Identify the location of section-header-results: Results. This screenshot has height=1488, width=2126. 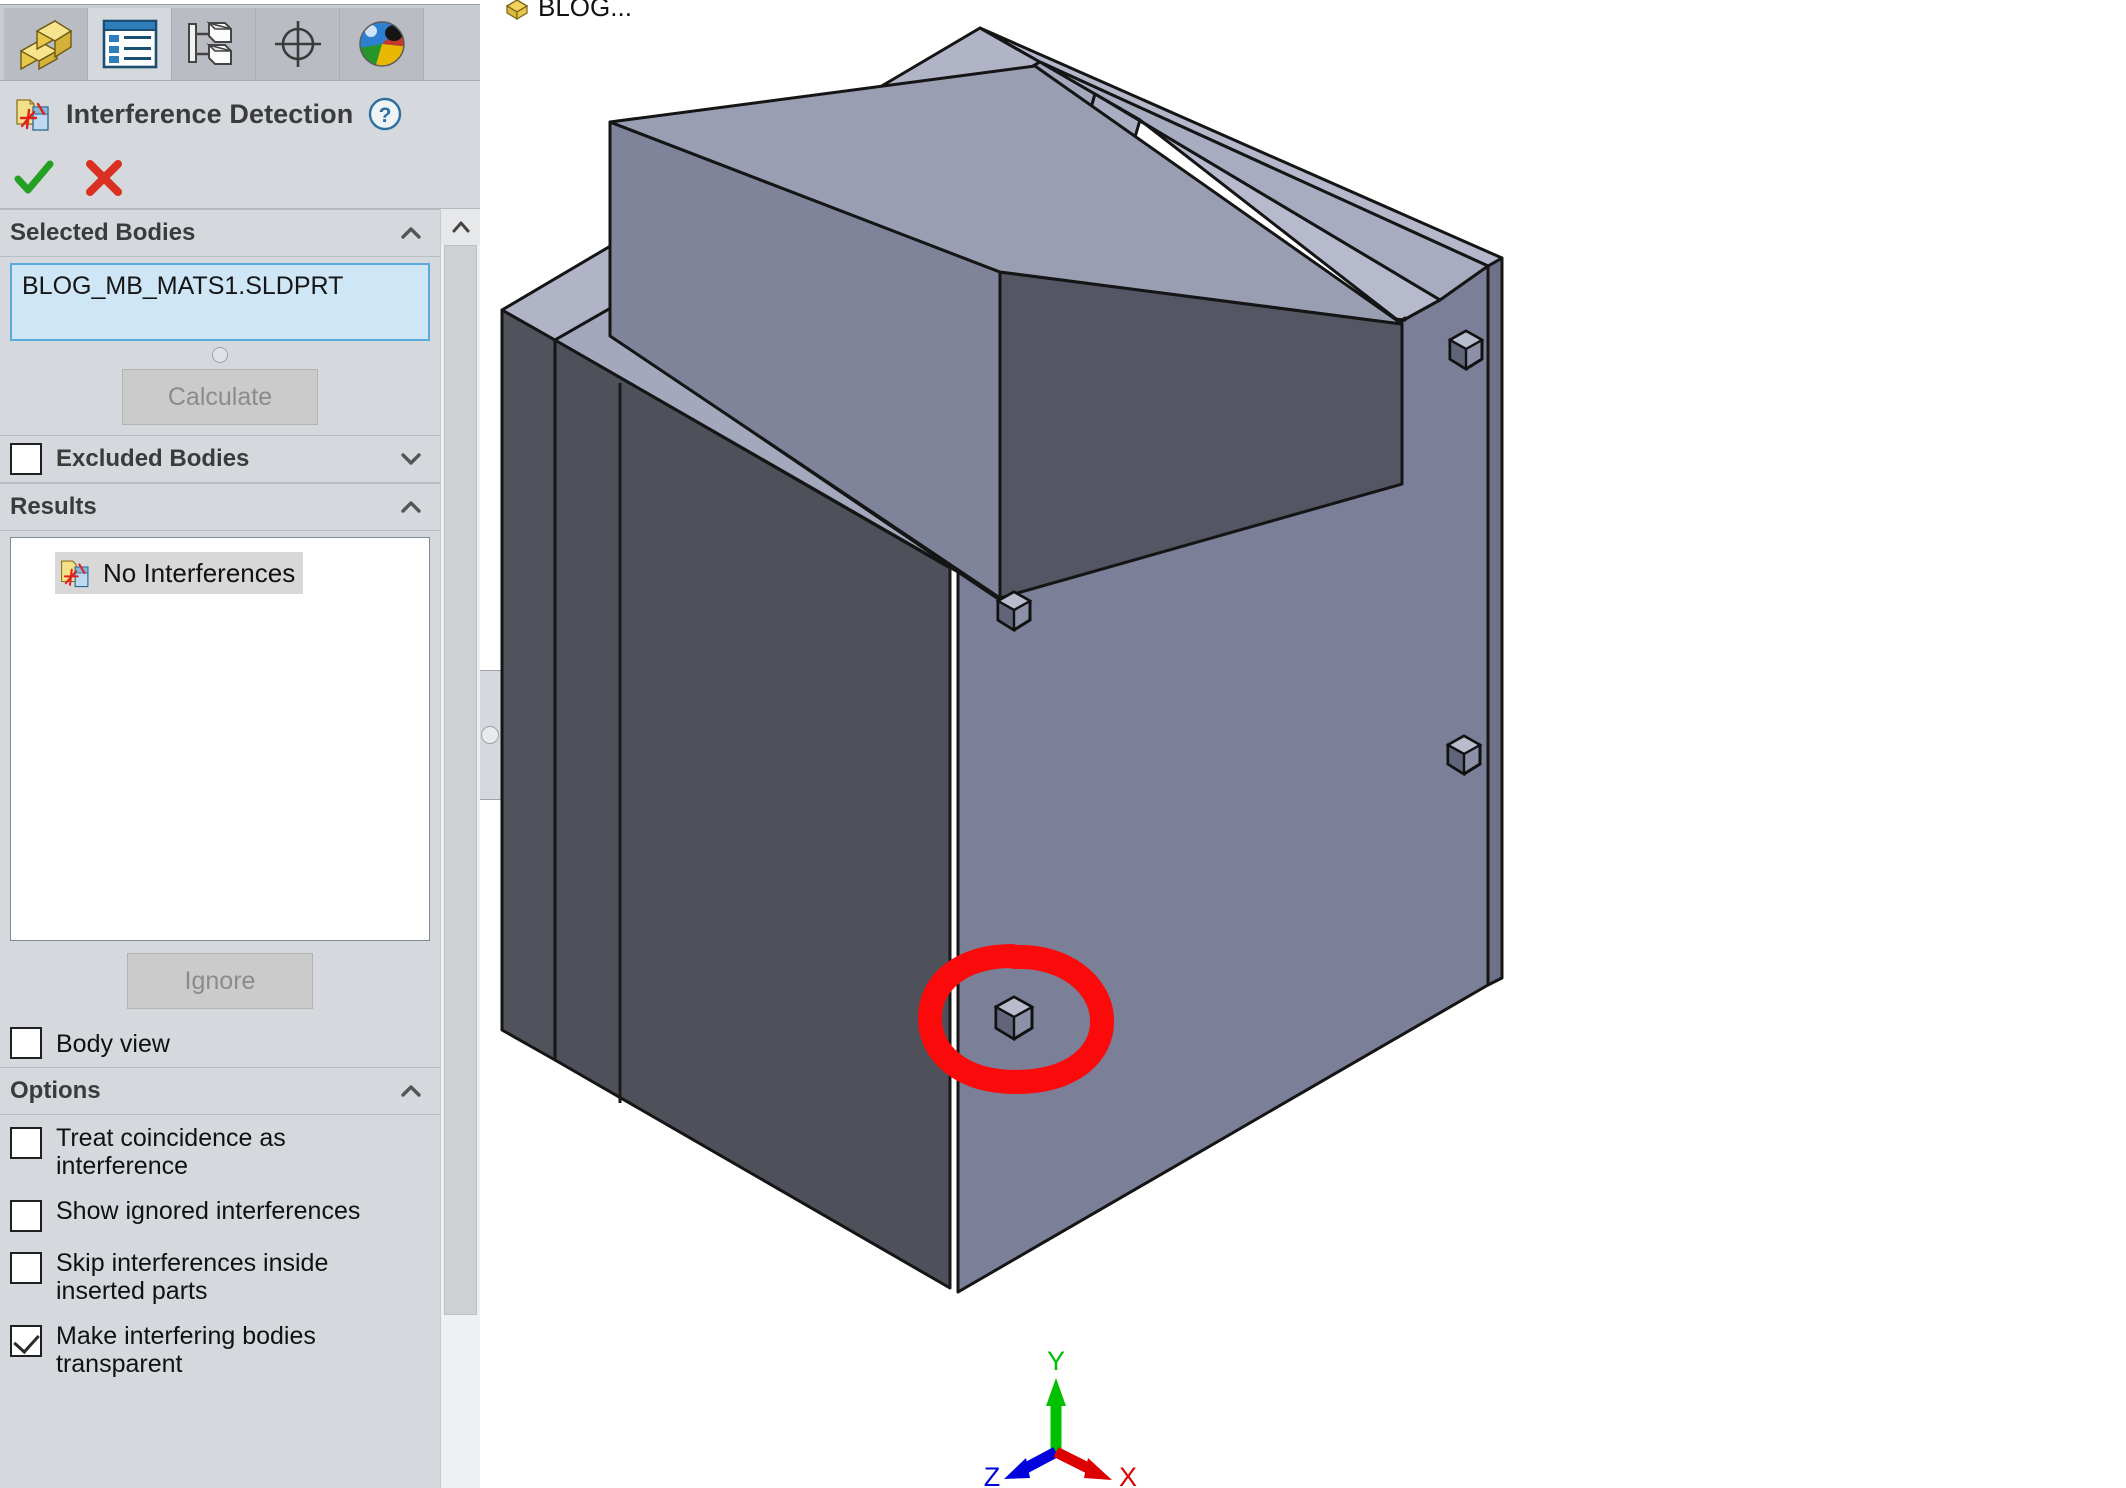
(220, 507).